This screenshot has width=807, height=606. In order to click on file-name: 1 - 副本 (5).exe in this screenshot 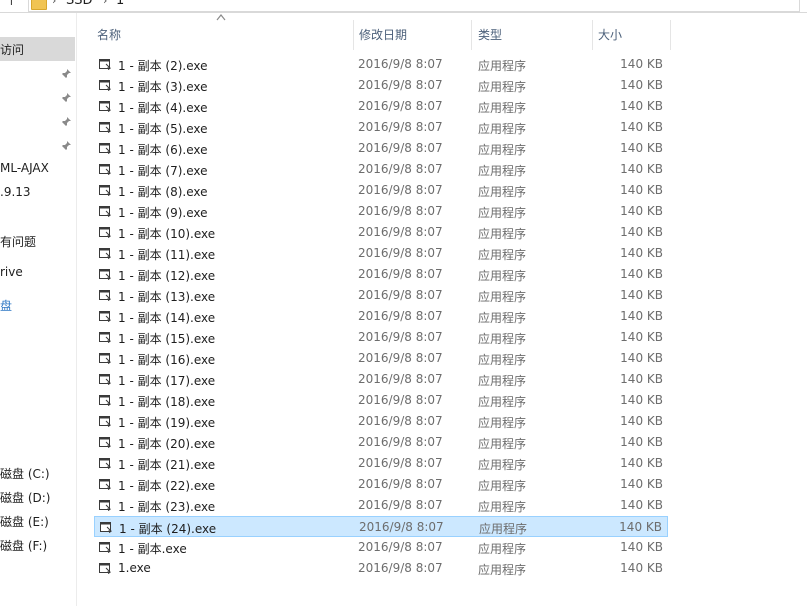, I will do `click(163, 129)`.